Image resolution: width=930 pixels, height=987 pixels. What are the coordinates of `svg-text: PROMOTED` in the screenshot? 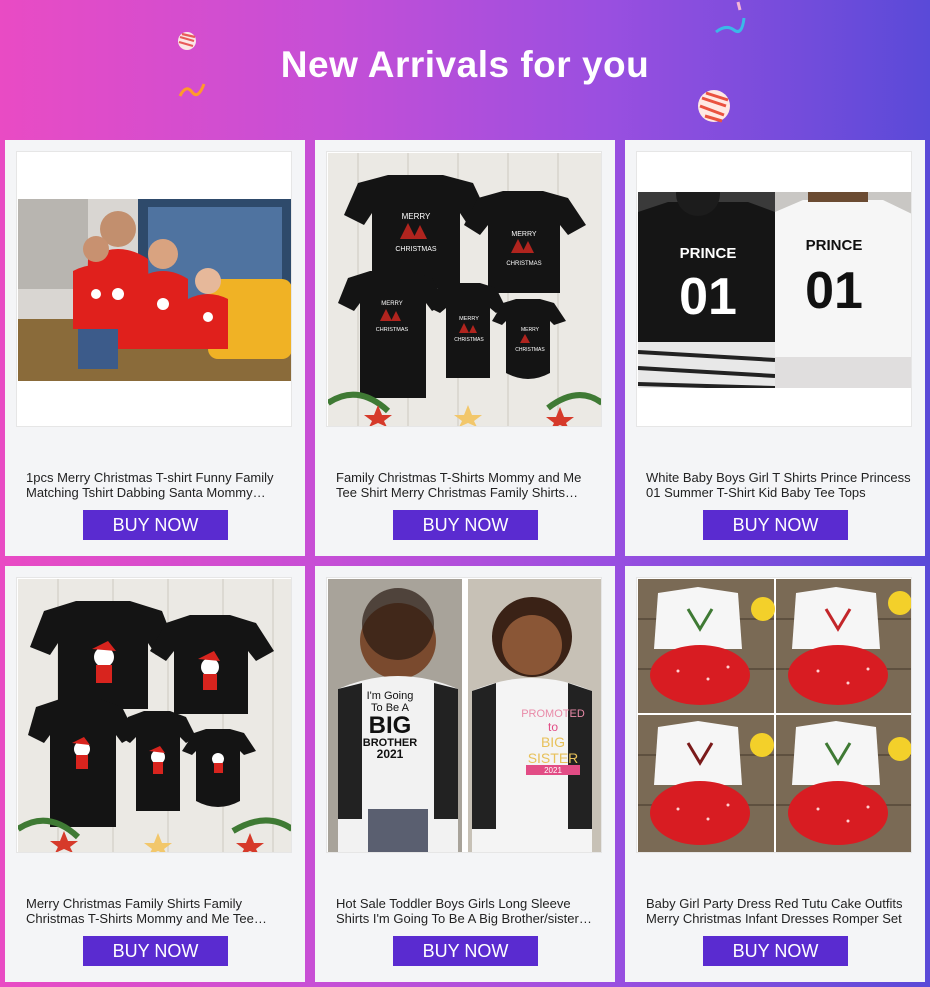 It's located at (553, 714).